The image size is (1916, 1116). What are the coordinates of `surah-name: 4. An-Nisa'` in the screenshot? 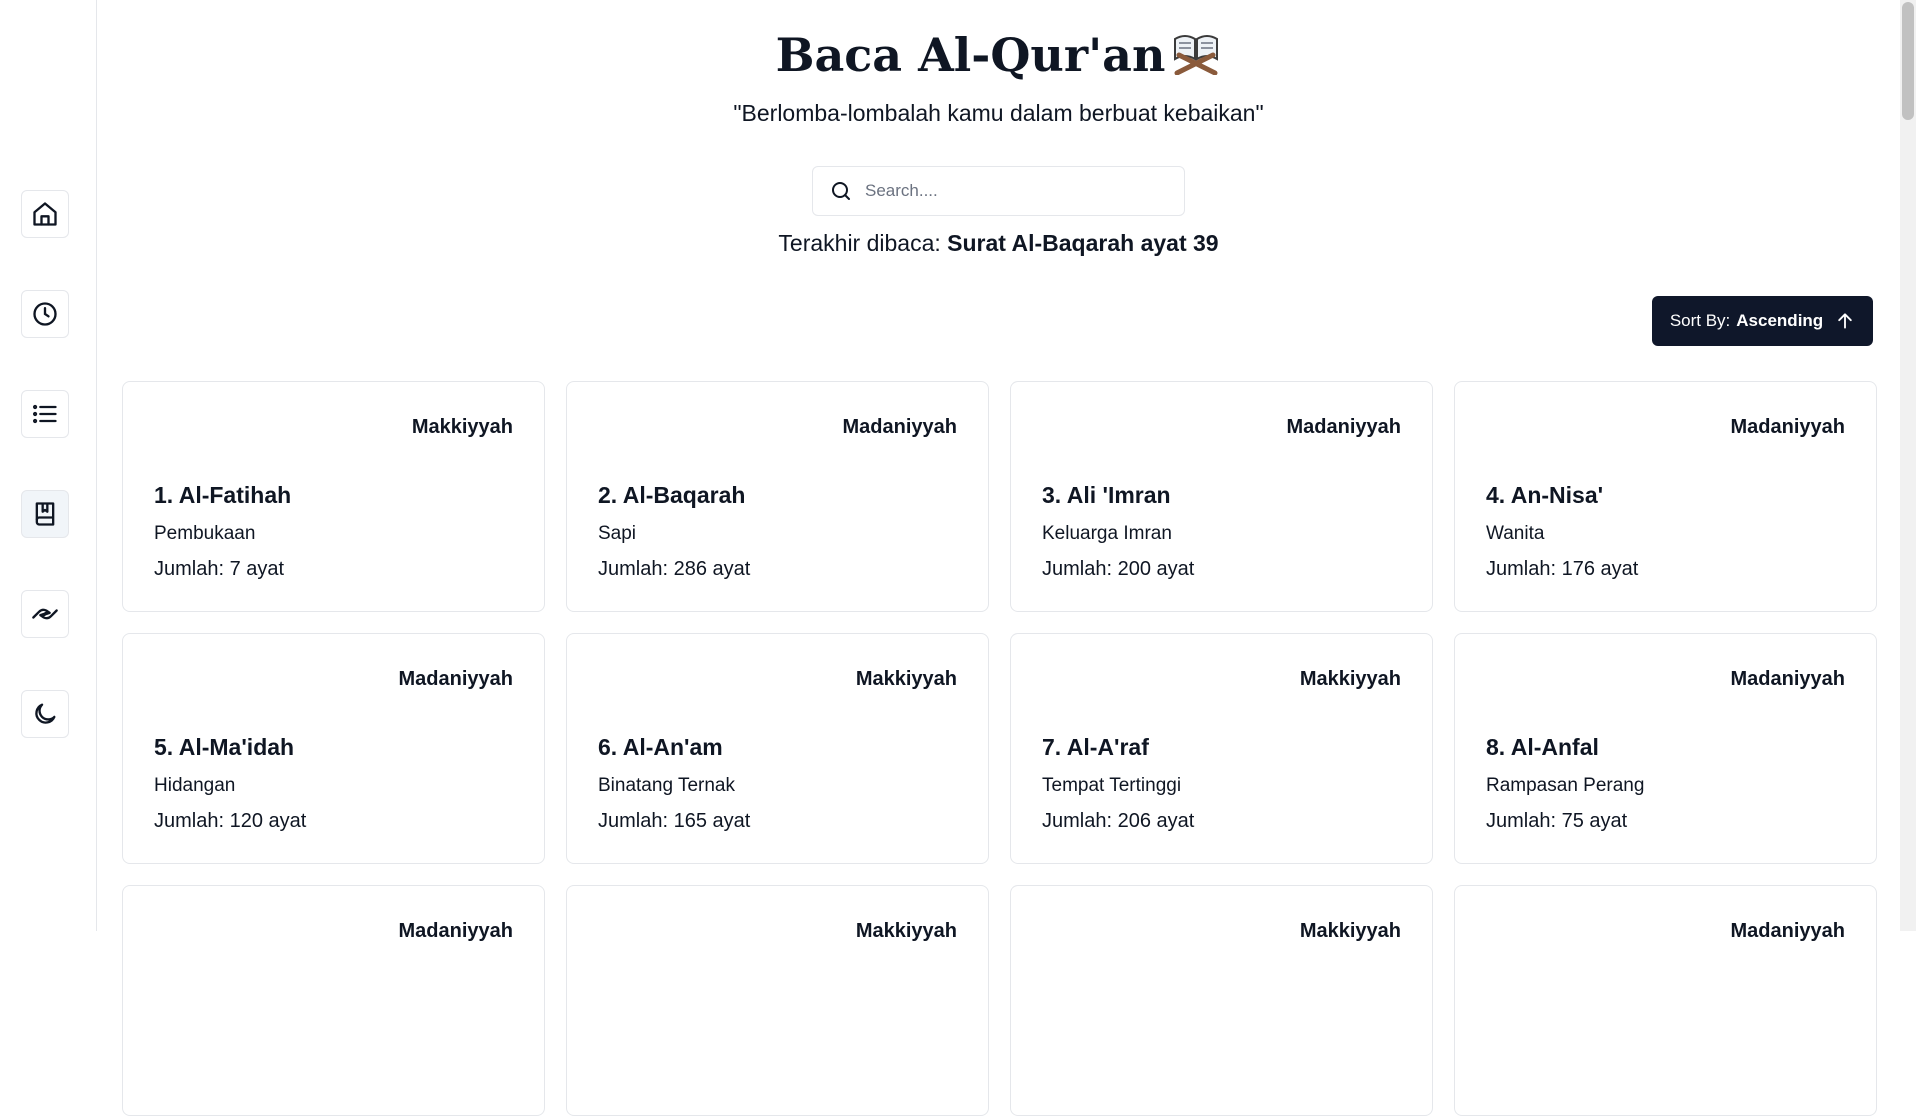 It's located at (1545, 495).